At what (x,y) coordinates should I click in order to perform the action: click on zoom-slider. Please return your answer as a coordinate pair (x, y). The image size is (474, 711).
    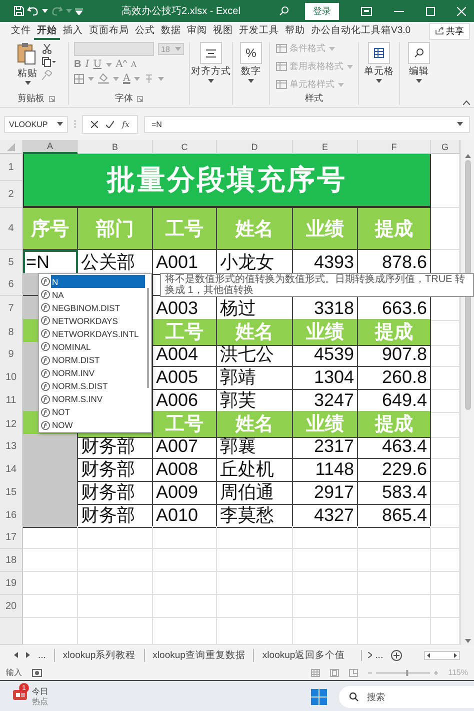
    Looking at the image, I should click on (403, 672).